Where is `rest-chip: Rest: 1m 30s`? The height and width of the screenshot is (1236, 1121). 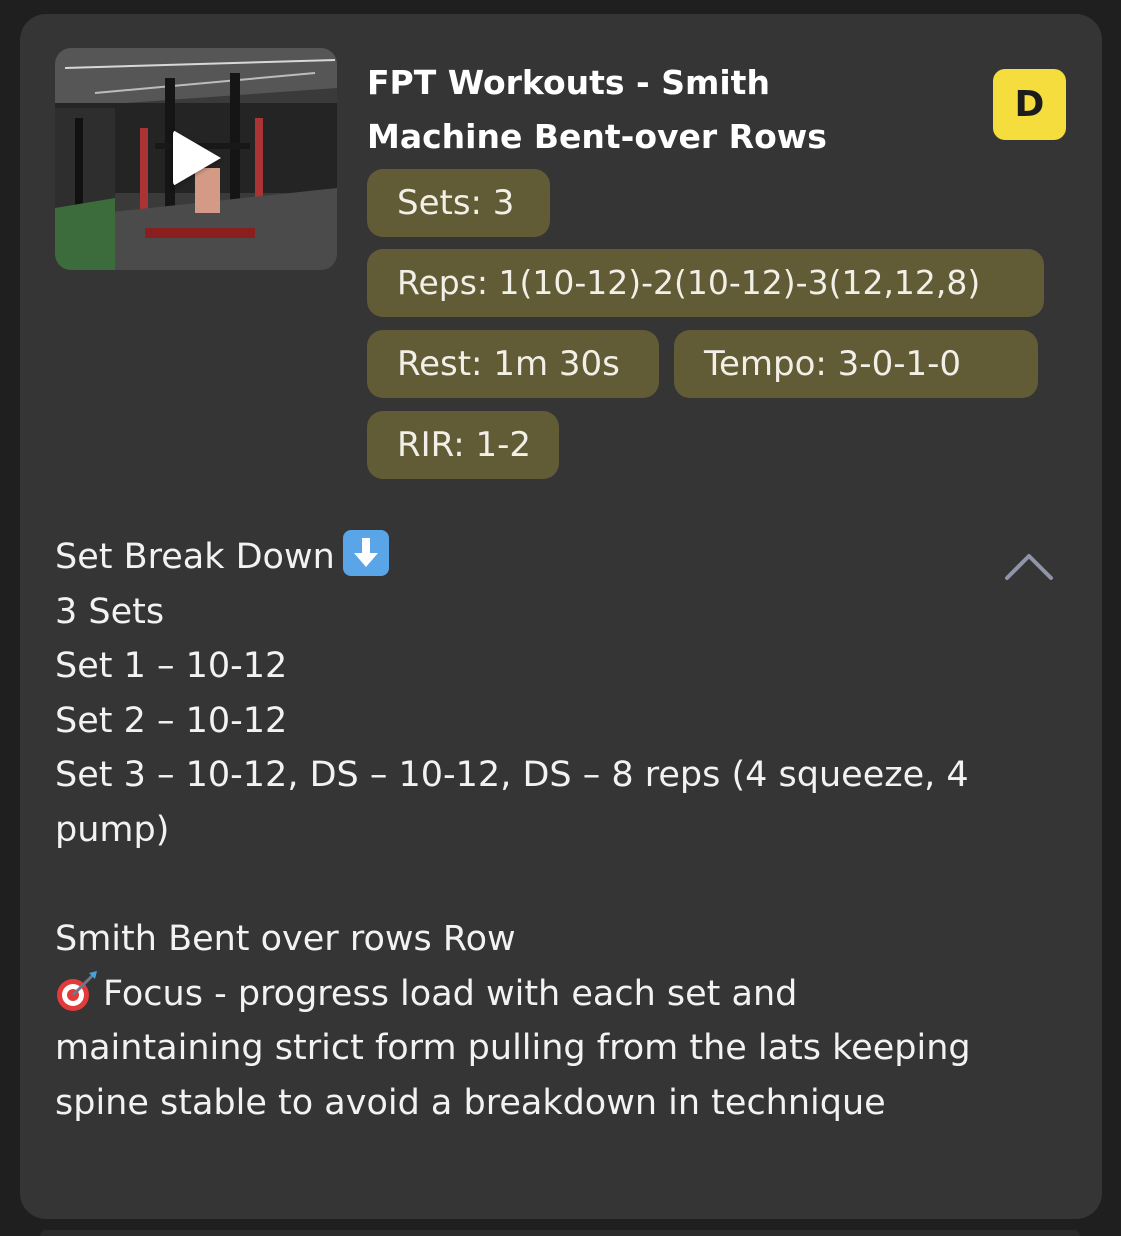 rest-chip: Rest: 1m 30s is located at coordinates (513, 364).